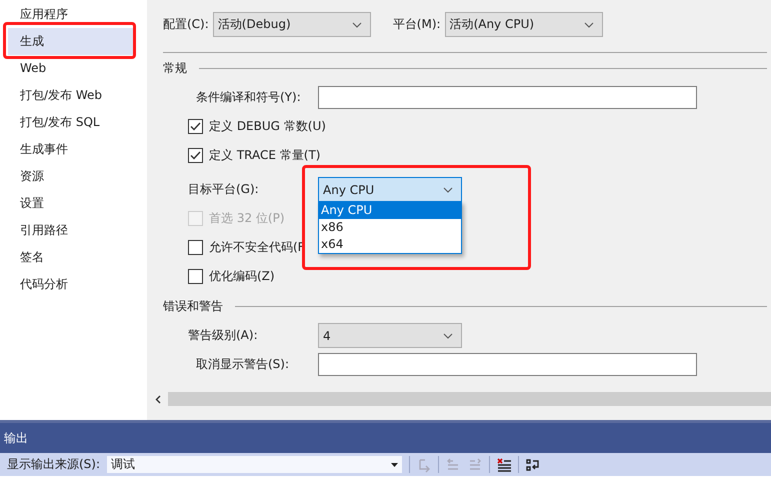  Describe the element at coordinates (523, 24) in the screenshot. I see `platform-dropdown: 活动(Any CPU)` at that location.